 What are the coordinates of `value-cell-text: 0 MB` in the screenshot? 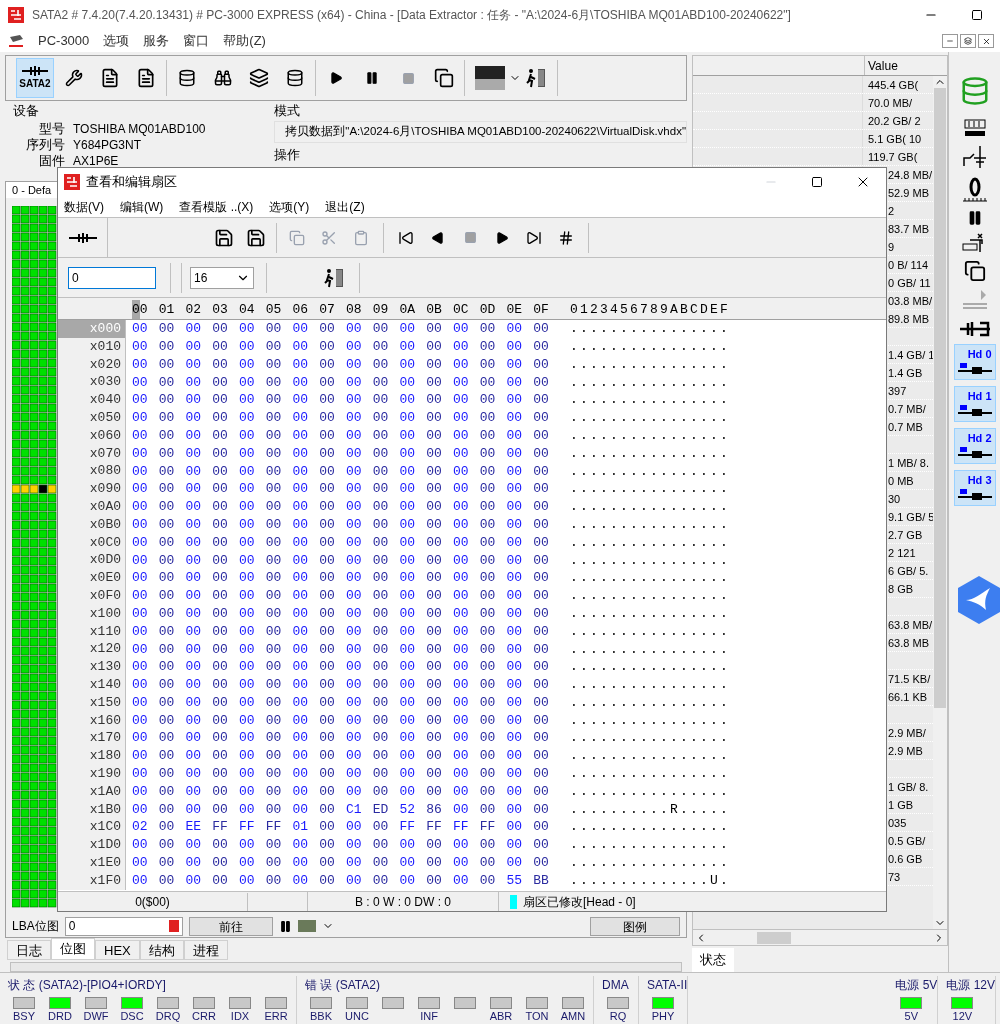 It's located at (900, 481).